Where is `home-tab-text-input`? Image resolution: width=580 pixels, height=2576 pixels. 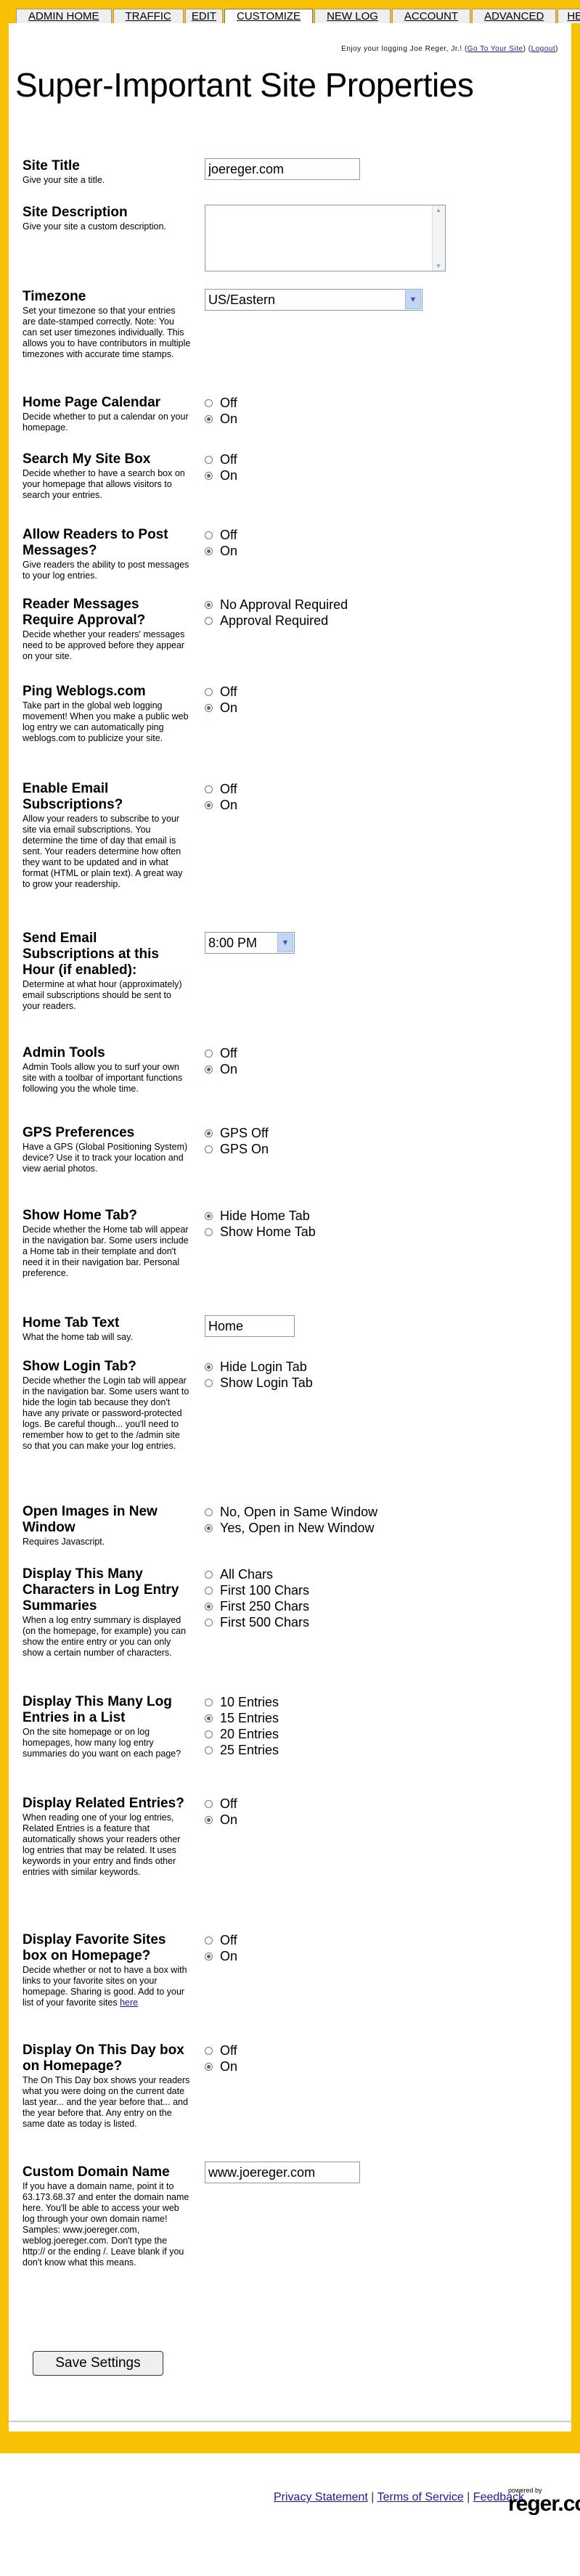
home-tab-text-input is located at coordinates (250, 1326).